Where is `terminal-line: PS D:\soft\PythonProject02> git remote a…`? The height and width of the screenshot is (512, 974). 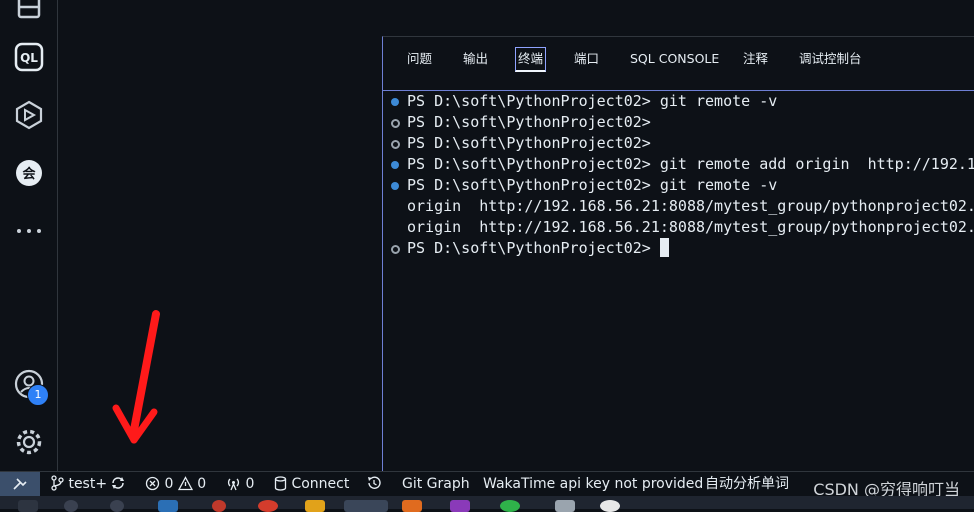 terminal-line: PS D:\soft\PythonProject02> git remote a… is located at coordinates (690, 164).